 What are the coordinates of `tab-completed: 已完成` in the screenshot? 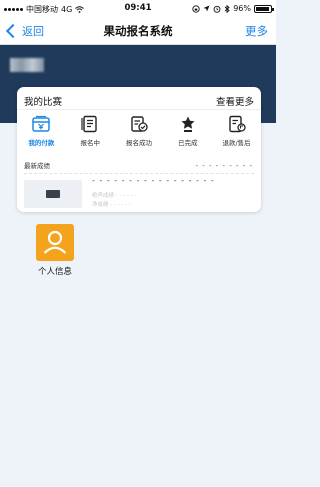 It's located at (187, 135).